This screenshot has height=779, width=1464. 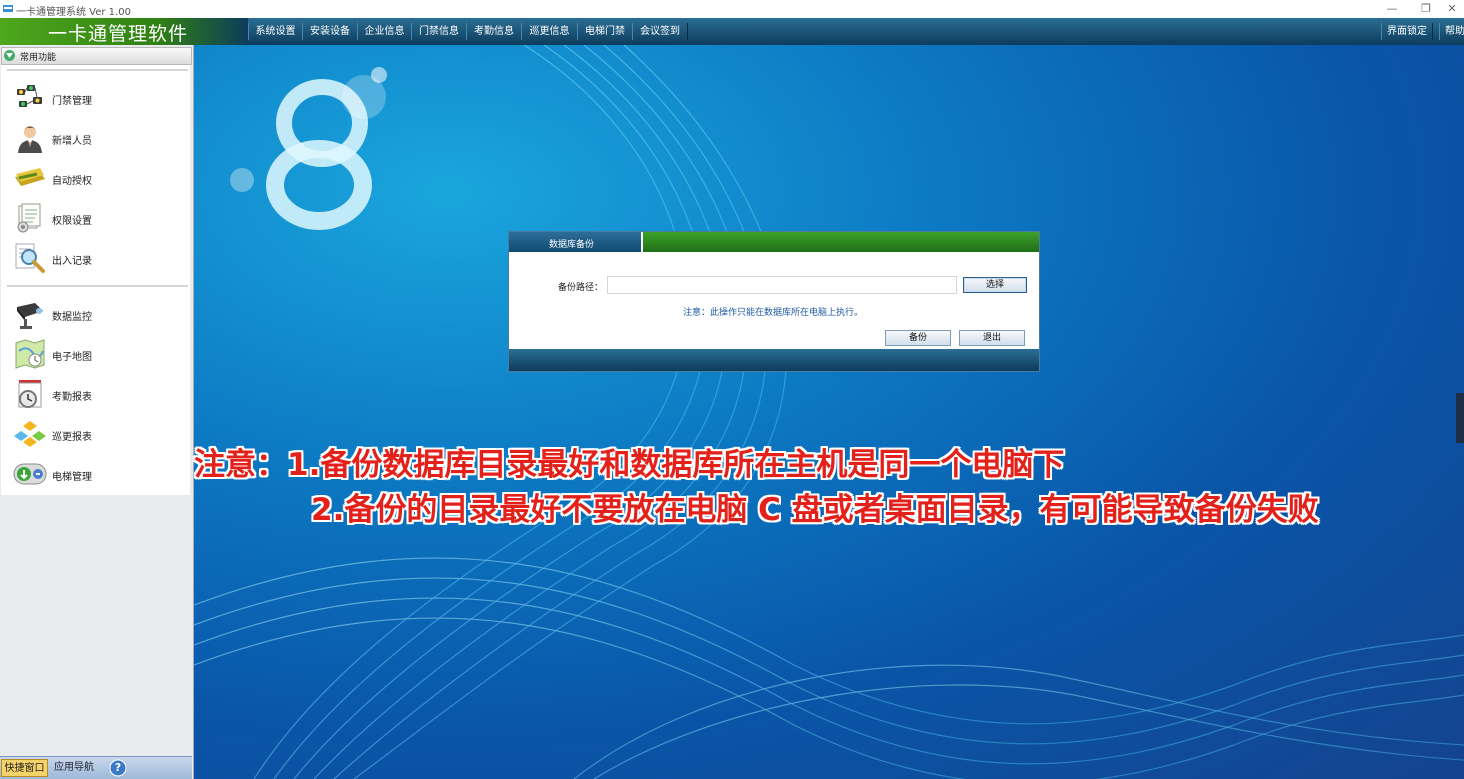 What do you see at coordinates (30, 474) in the screenshot?
I see `elevator-icon` at bounding box center [30, 474].